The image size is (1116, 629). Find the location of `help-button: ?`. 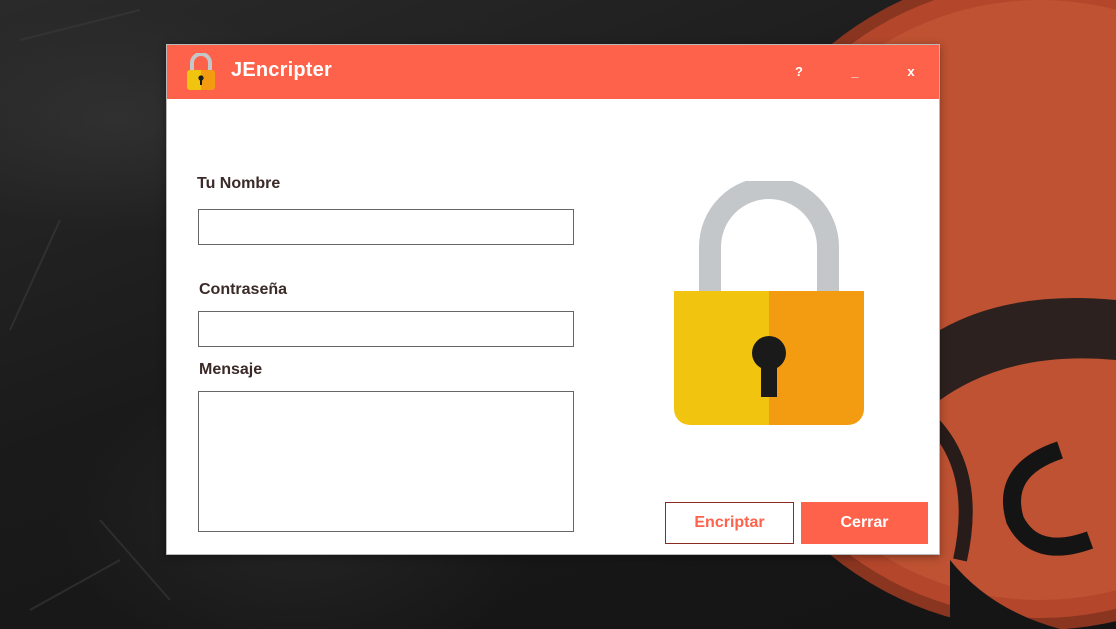

help-button: ? is located at coordinates (799, 72).